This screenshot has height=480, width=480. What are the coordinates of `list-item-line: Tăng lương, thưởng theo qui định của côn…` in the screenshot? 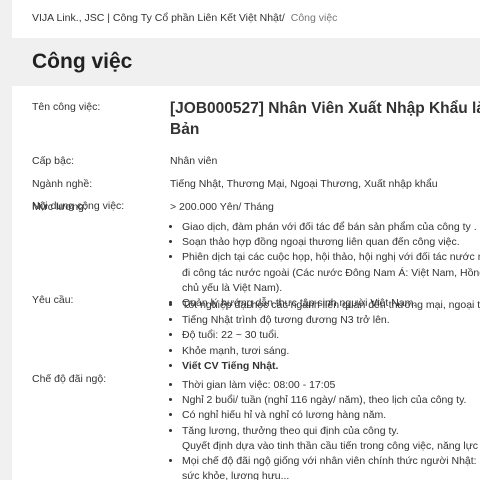 It's located at (290, 430).